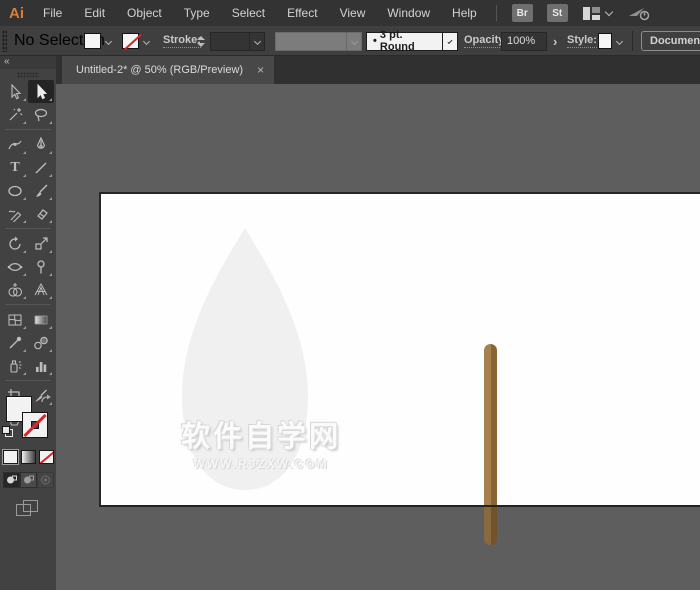 The height and width of the screenshot is (590, 700). Describe the element at coordinates (311, 41) in the screenshot. I see `width-profile-value` at that location.